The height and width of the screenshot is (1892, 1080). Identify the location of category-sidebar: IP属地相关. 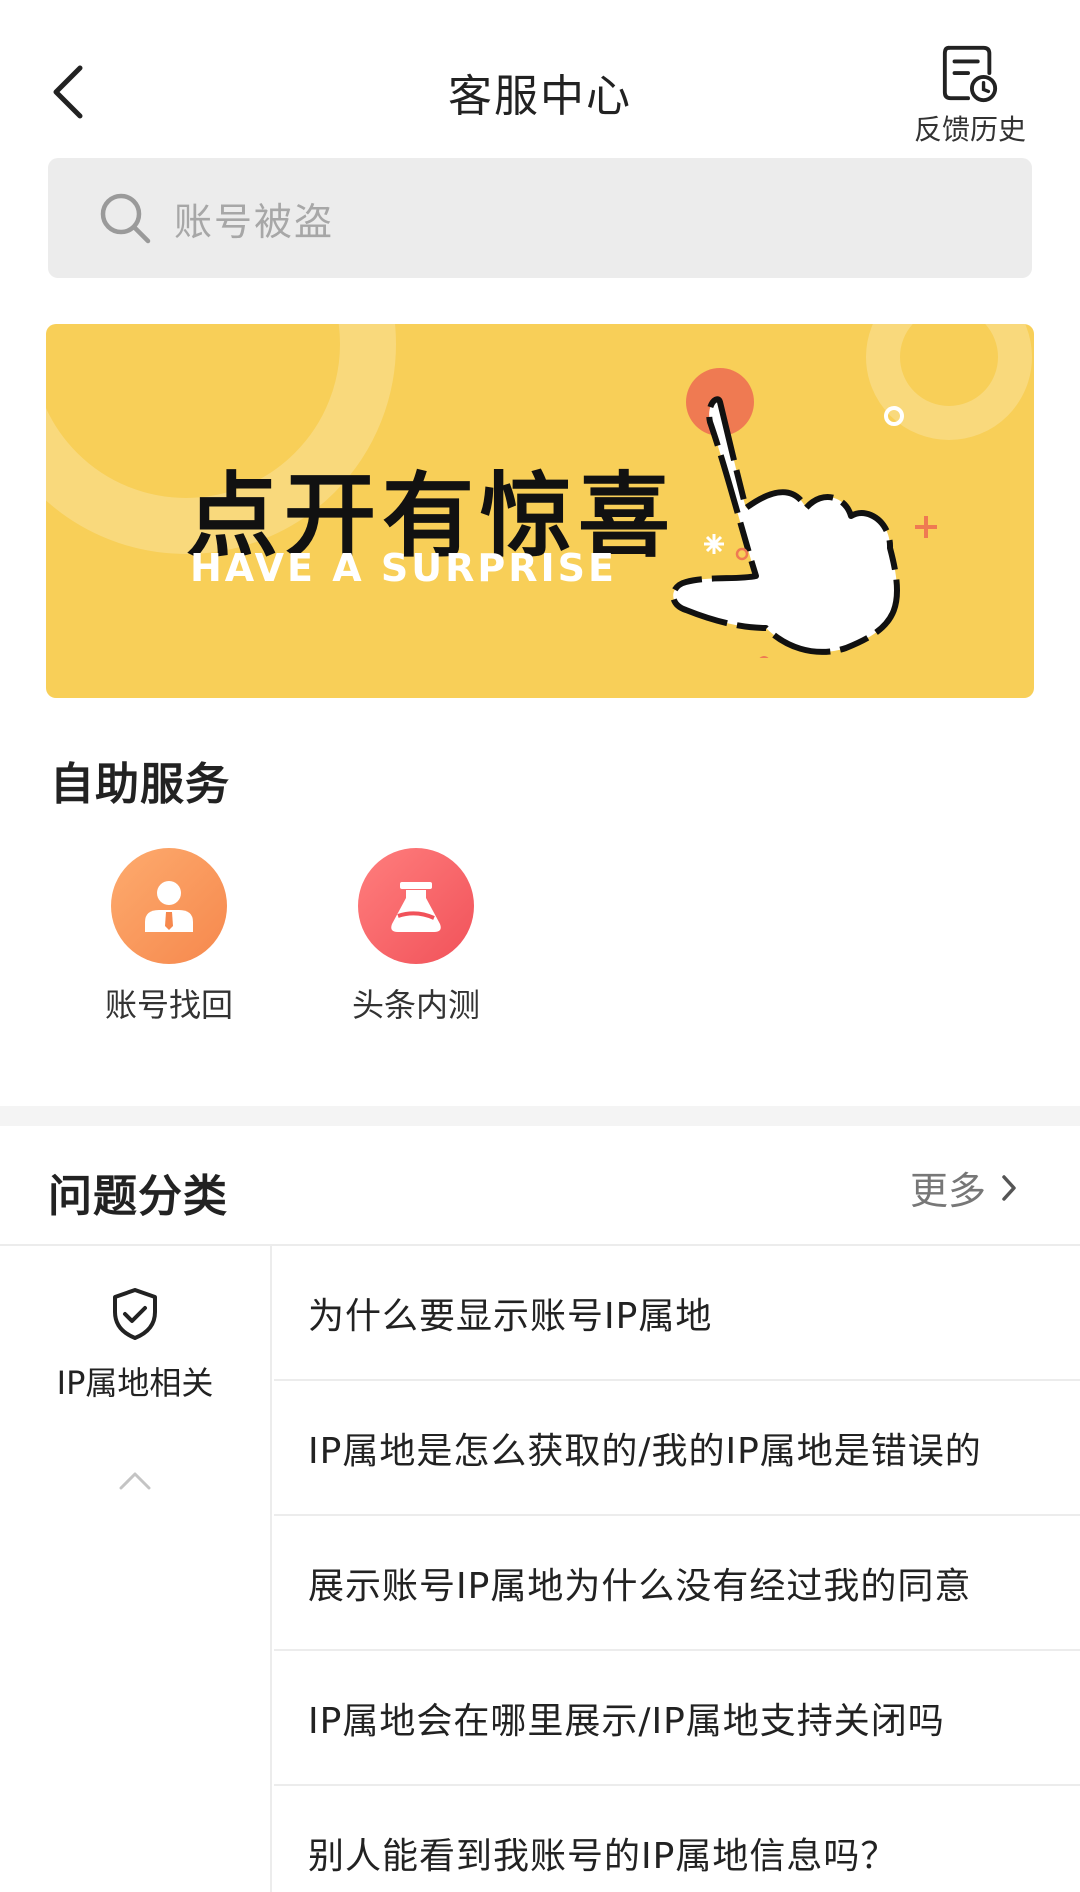
(136, 1569).